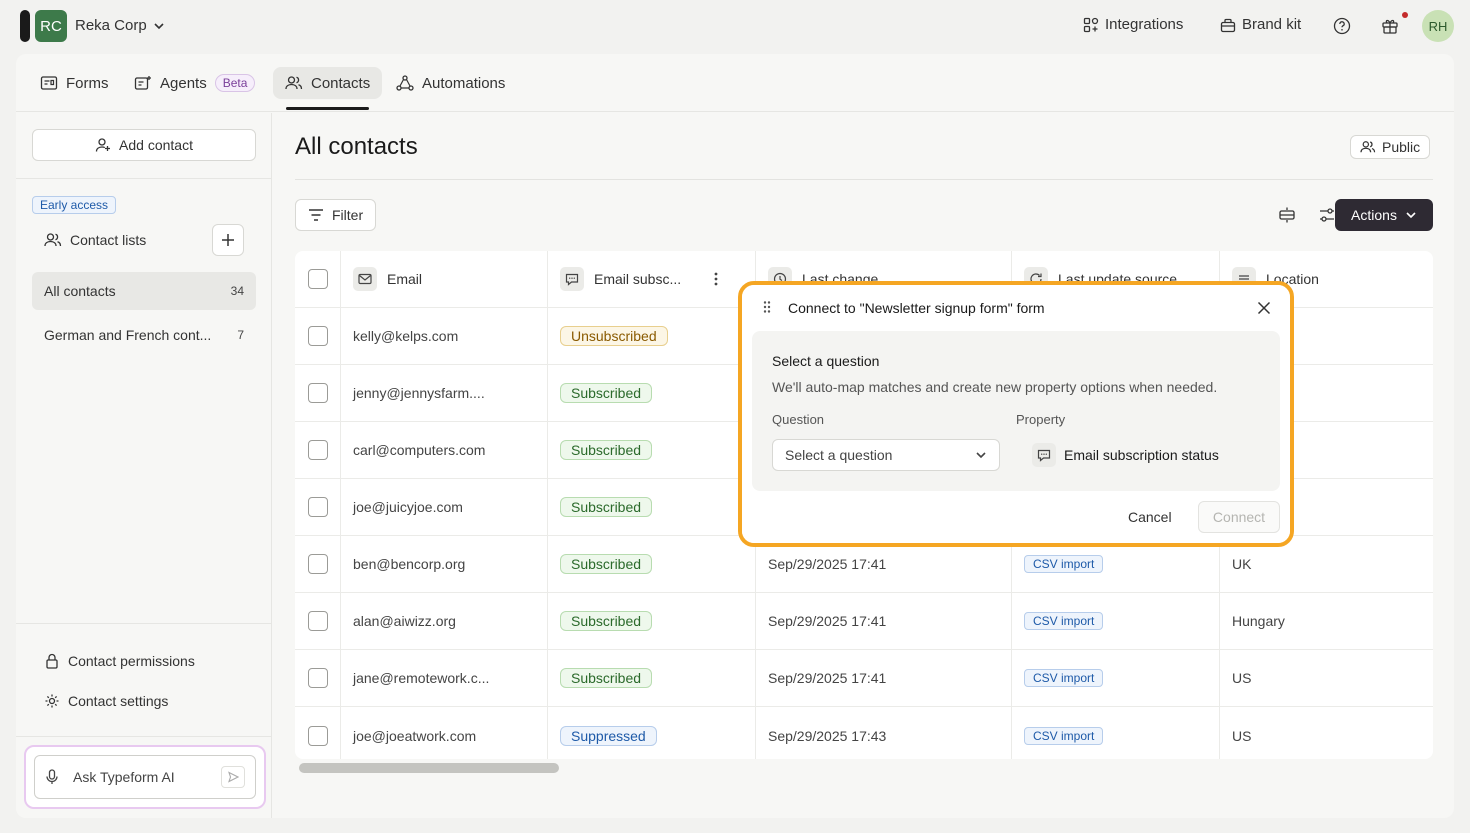 This screenshot has height=833, width=1470. What do you see at coordinates (405, 279) in the screenshot?
I see `column-label: Email` at bounding box center [405, 279].